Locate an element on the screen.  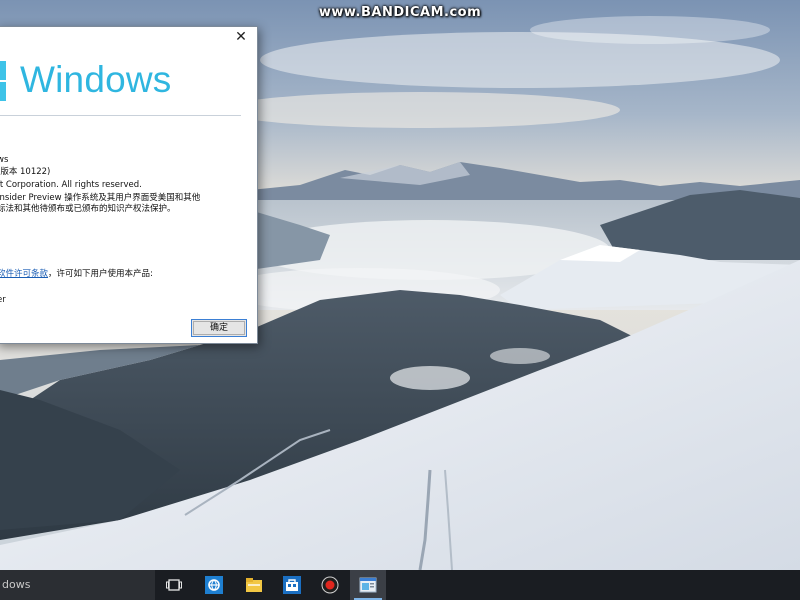
close-icon: ✕ is located at coordinates (241, 37).